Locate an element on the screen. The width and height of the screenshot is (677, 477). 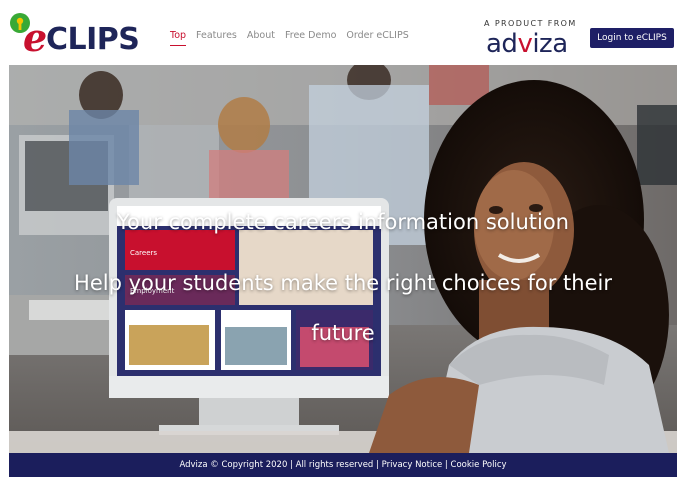
eclips-logo: e CLIPS is located at coordinates (84, 34).